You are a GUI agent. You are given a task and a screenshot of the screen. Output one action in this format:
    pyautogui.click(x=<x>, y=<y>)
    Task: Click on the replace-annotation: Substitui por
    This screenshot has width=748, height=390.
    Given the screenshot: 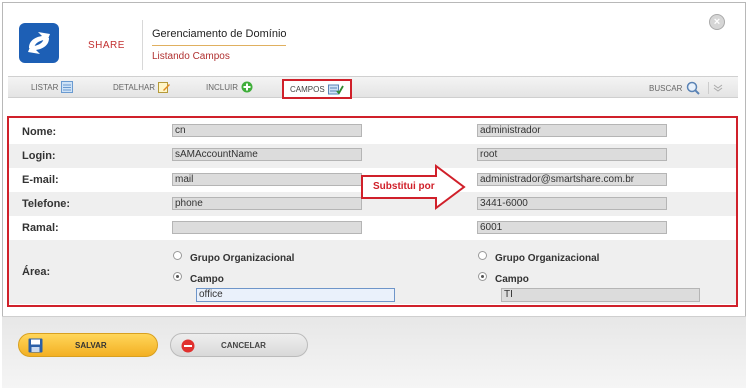 What is the action you would take?
    pyautogui.click(x=404, y=186)
    